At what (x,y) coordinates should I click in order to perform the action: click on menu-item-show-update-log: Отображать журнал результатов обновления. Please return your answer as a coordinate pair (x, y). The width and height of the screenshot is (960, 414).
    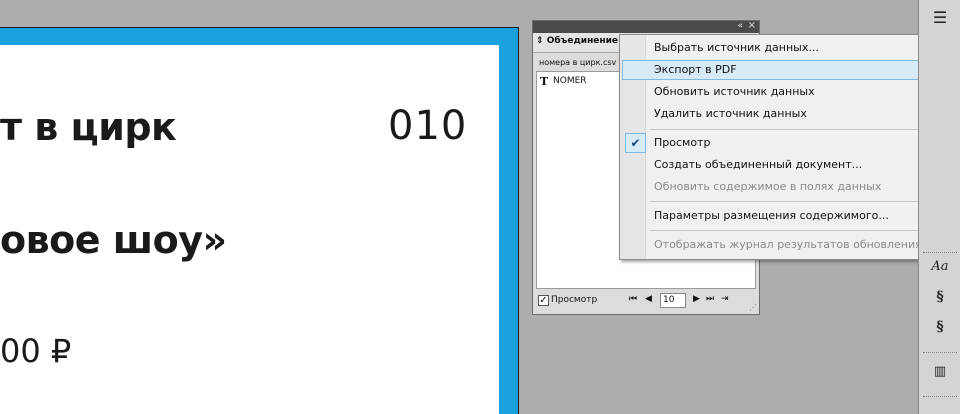
    Looking at the image, I should click on (788, 244).